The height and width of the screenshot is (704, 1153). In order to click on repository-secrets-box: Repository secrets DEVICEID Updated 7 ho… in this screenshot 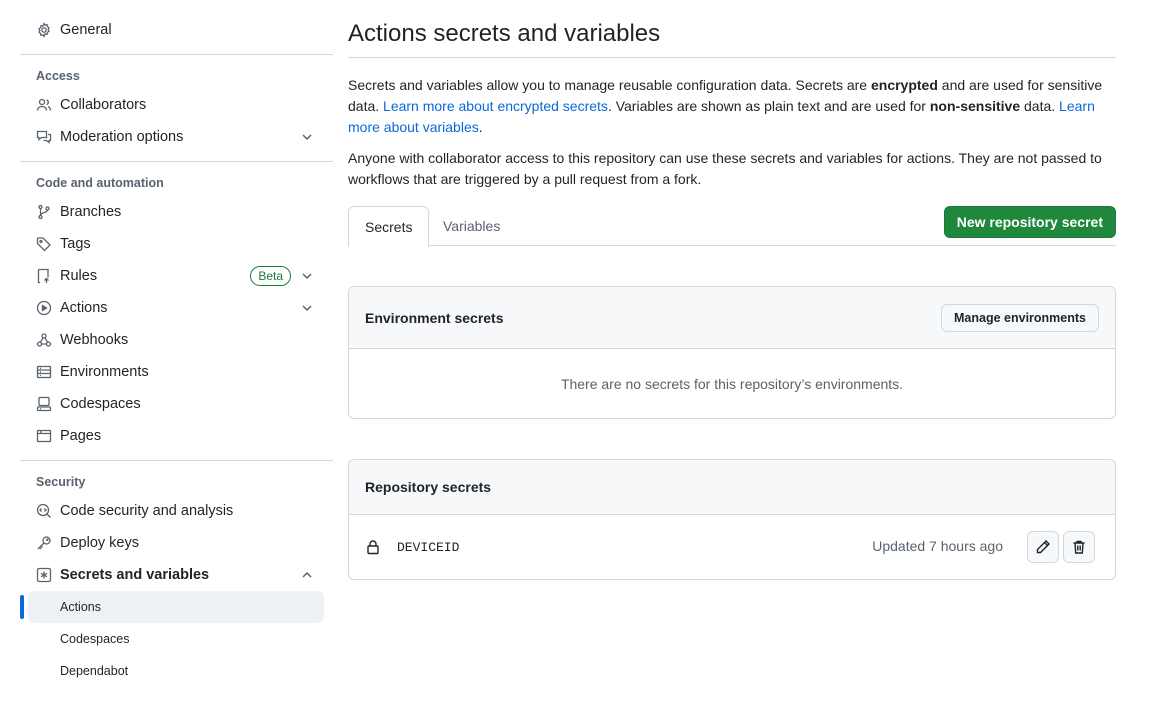, I will do `click(732, 519)`.